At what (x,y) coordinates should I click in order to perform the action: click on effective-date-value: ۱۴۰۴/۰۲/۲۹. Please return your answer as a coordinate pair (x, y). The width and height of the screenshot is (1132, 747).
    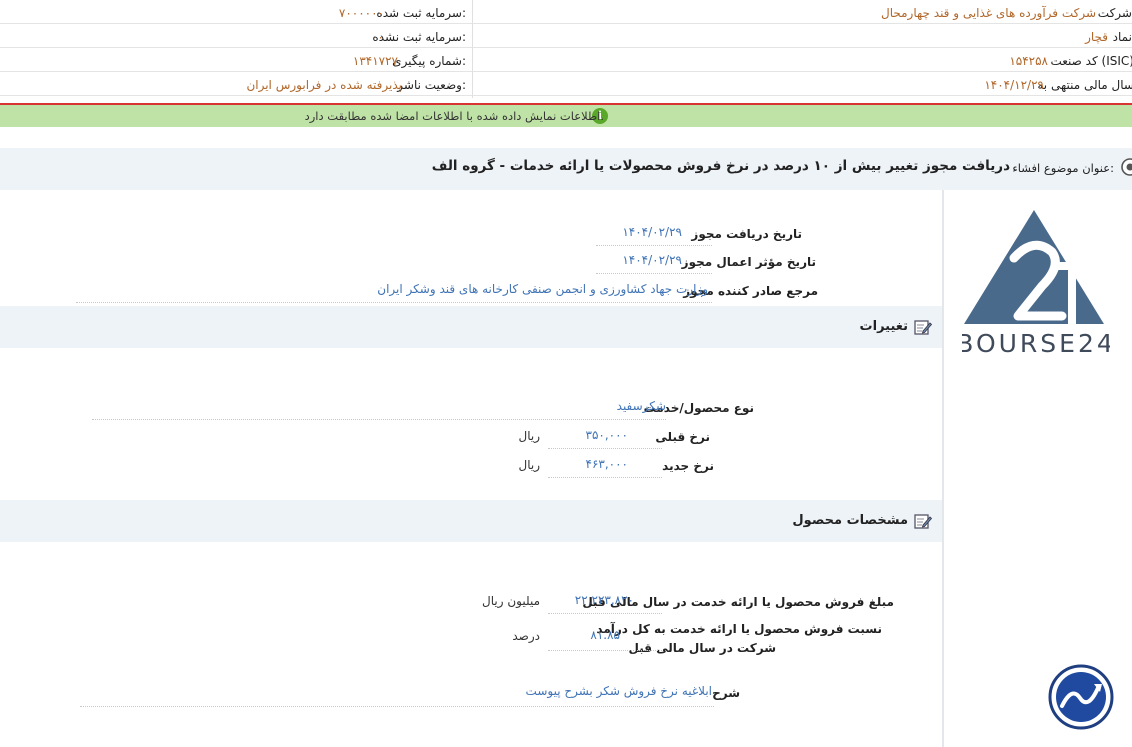
    Looking at the image, I should click on (652, 260).